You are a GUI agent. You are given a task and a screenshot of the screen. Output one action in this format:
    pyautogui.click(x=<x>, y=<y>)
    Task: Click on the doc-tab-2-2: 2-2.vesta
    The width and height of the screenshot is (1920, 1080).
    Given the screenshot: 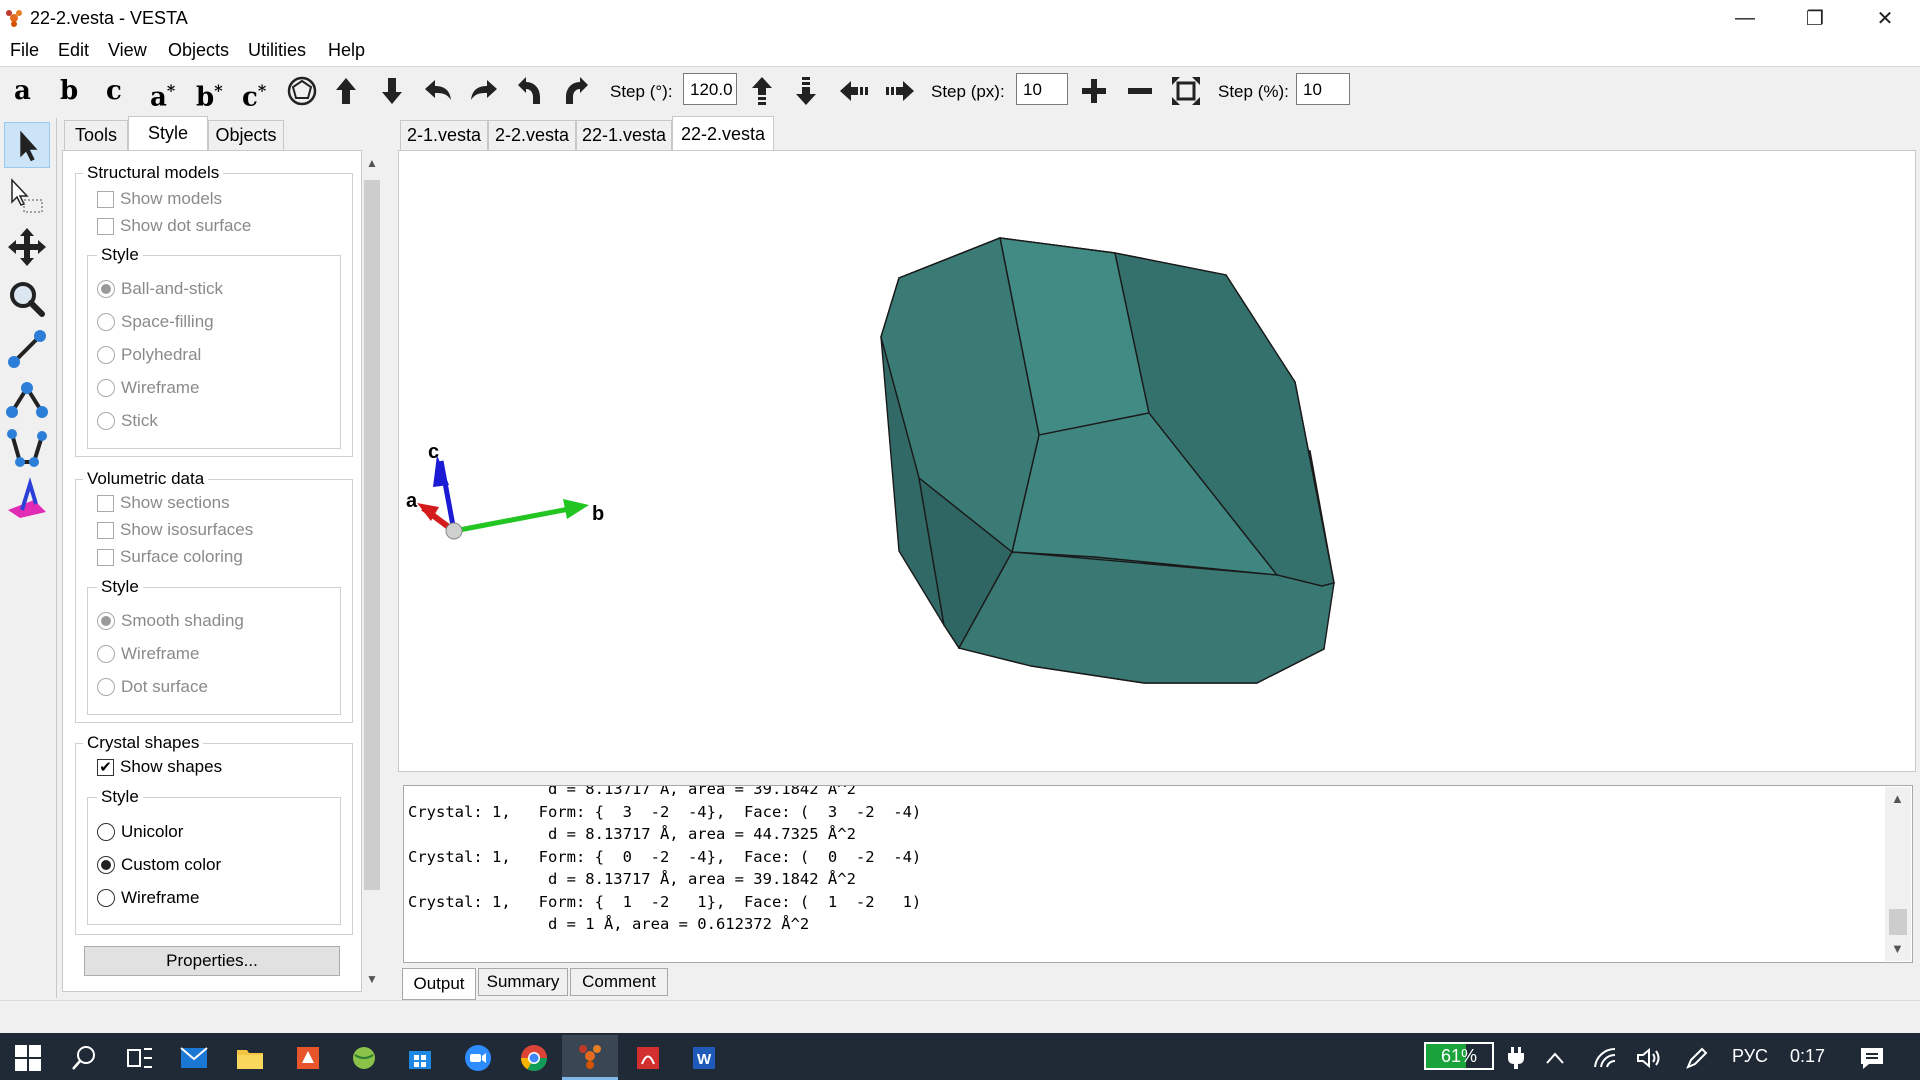 What is the action you would take?
    pyautogui.click(x=532, y=135)
    